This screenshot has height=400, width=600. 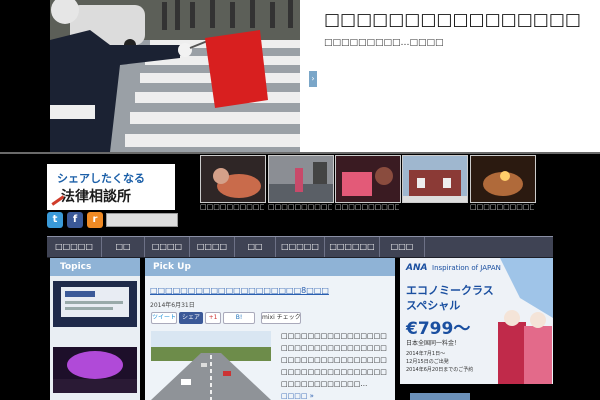 I want to click on tweet-button: ツイート, so click(x=164, y=318).